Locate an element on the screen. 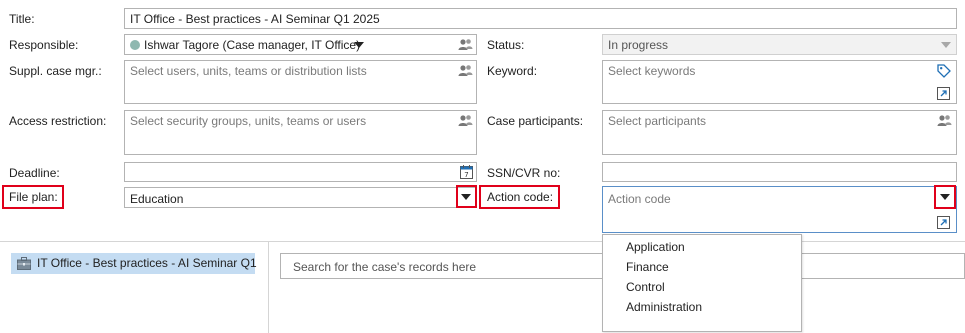  file-plan-value: Education is located at coordinates (157, 199).